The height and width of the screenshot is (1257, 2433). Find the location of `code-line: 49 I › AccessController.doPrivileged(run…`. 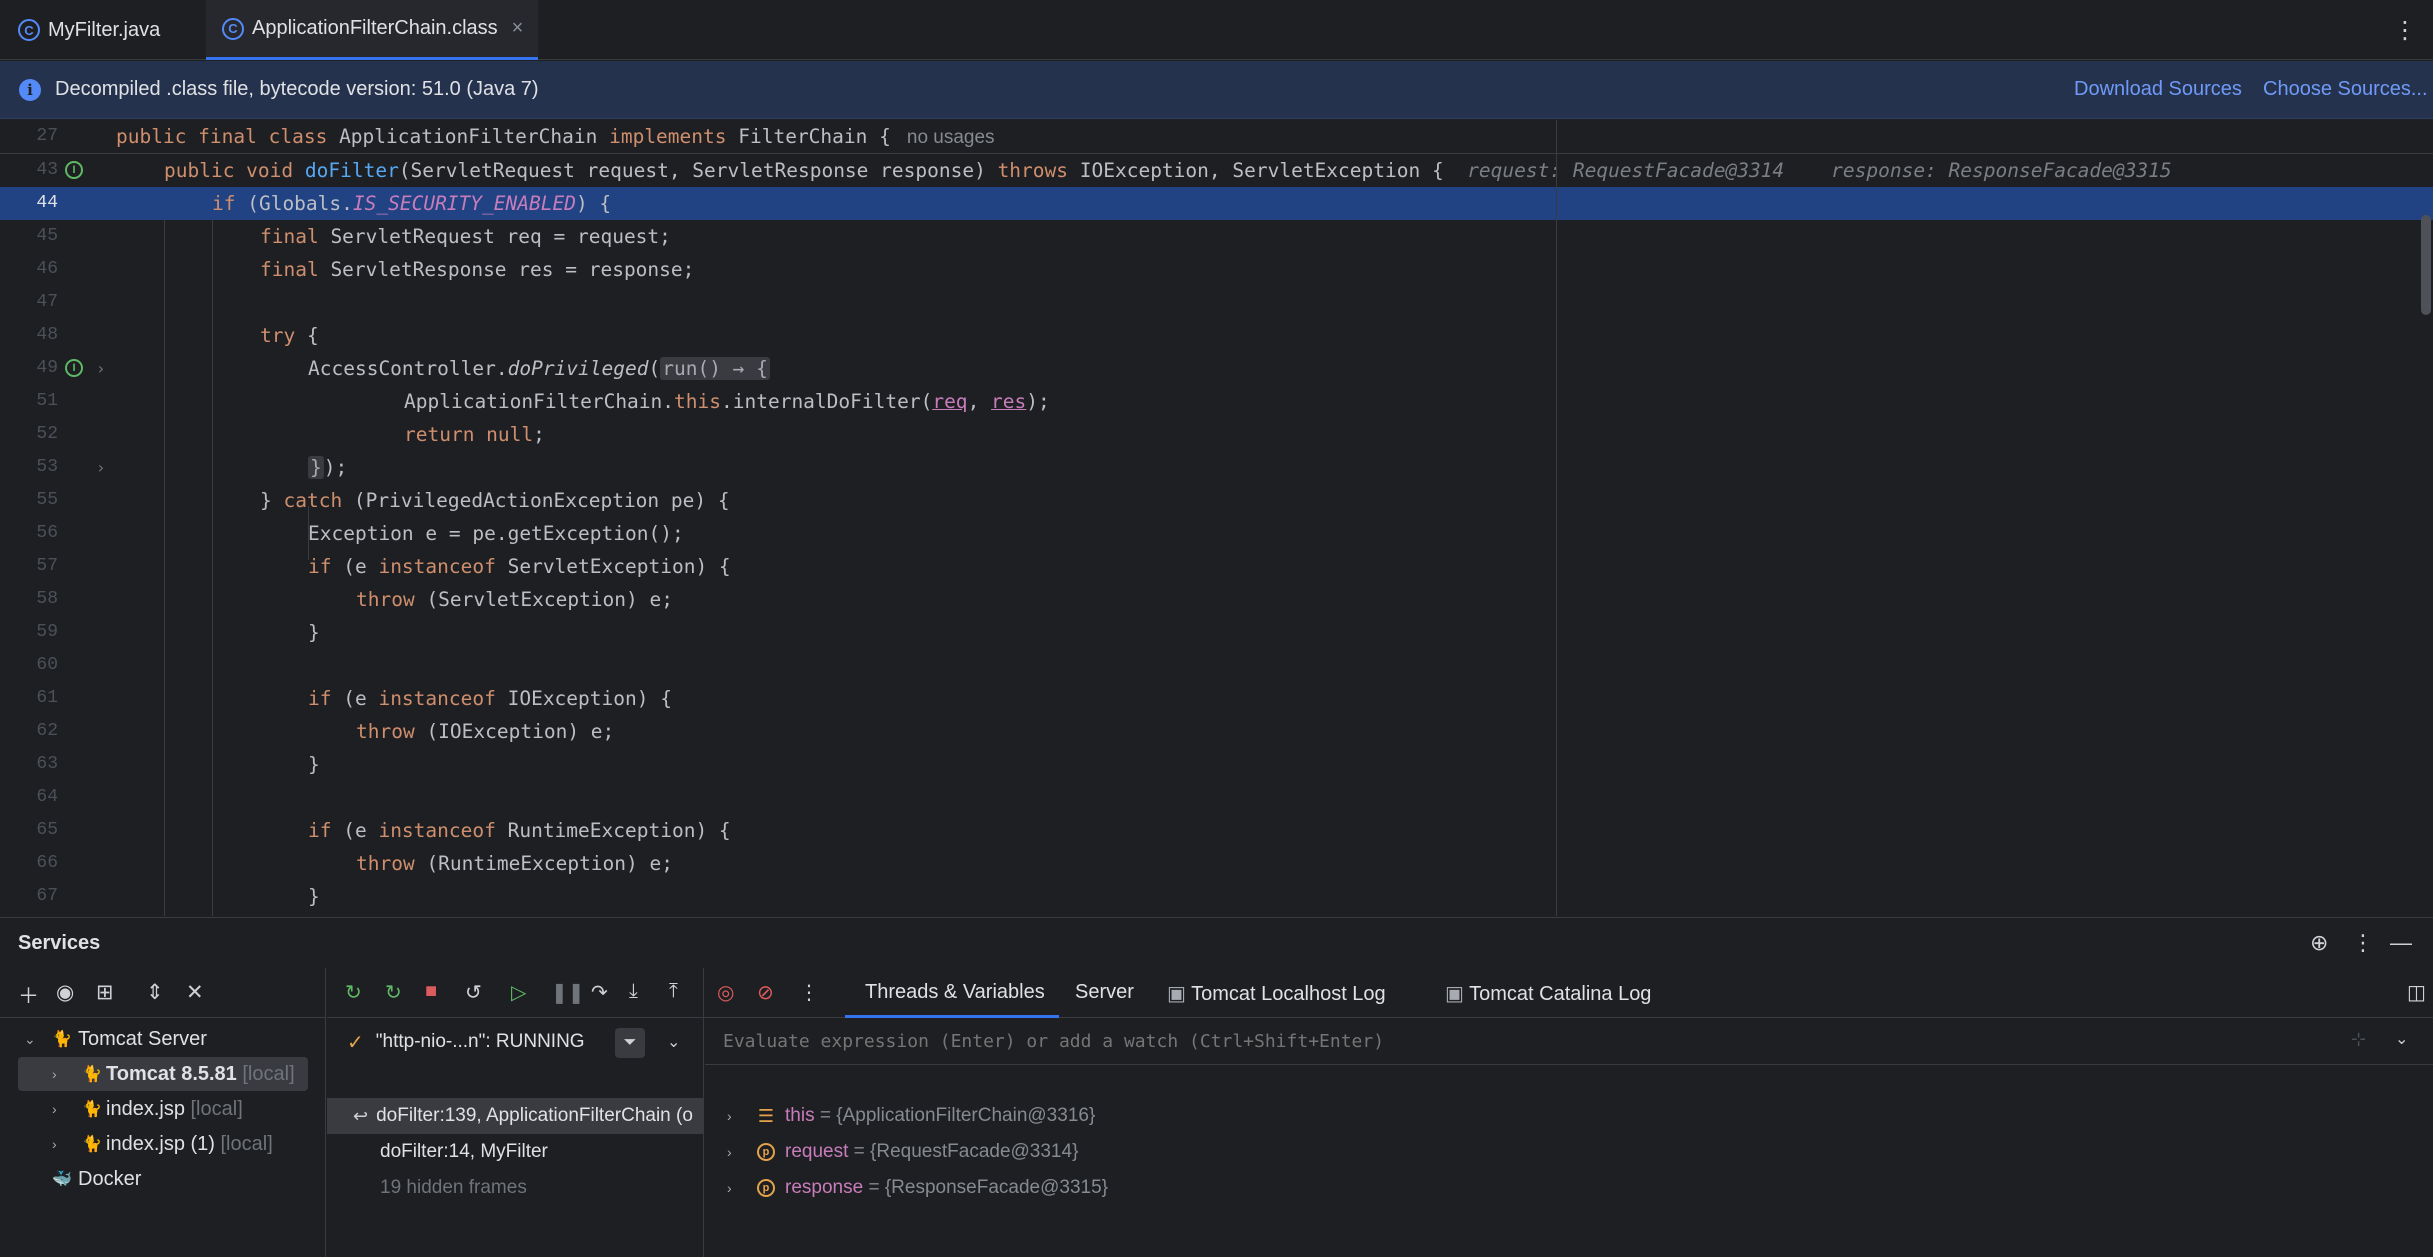

code-line: 49 I › AccessController.doPrivileged(run… is located at coordinates (1216, 368).